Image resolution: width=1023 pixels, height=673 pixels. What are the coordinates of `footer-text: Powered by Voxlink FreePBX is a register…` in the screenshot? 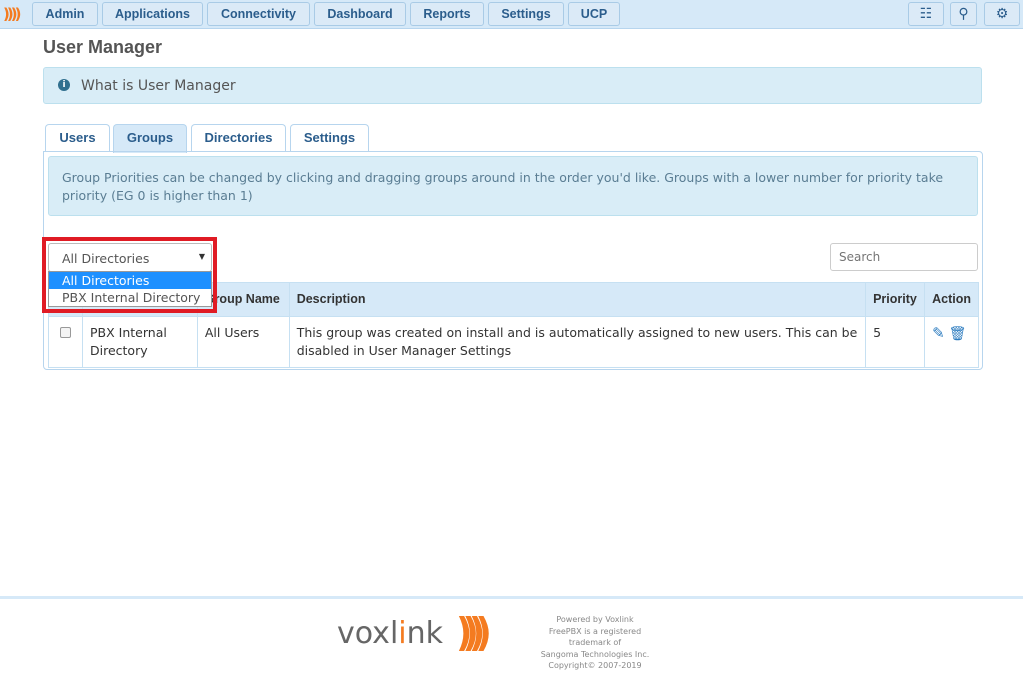 It's located at (595, 643).